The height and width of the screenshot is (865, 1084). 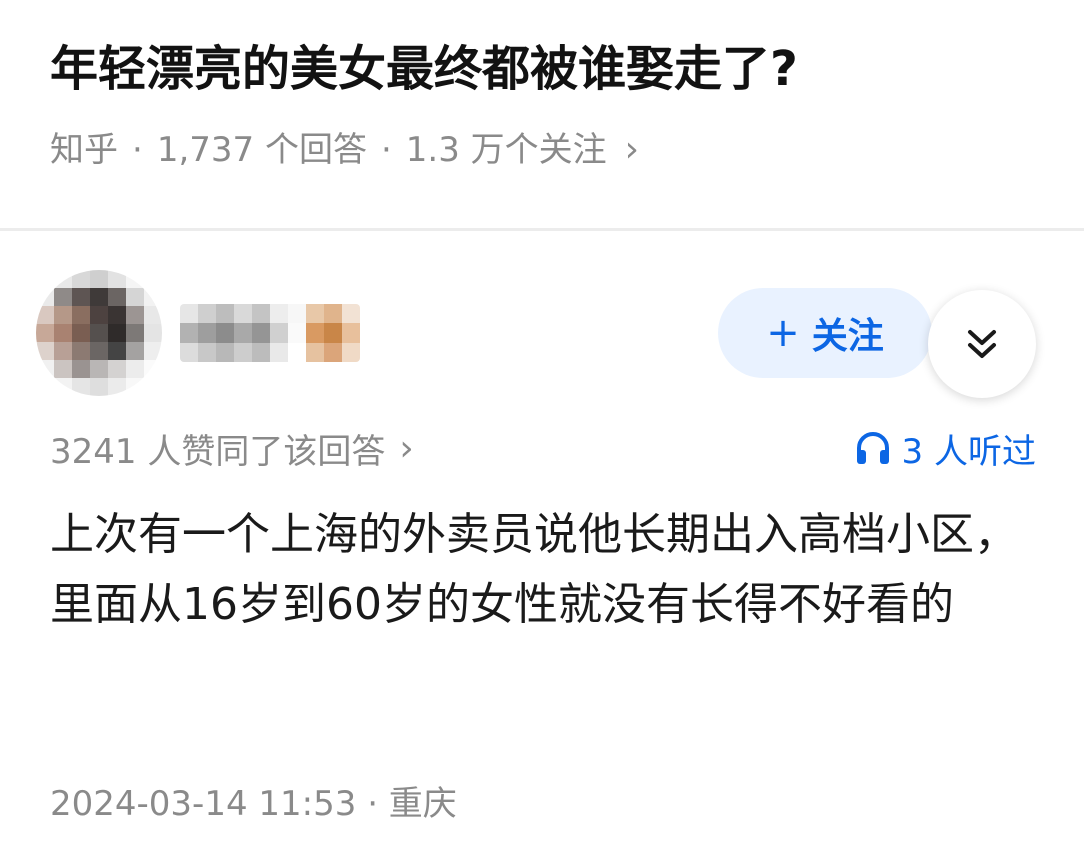 I want to click on expand-button, so click(x=982, y=344).